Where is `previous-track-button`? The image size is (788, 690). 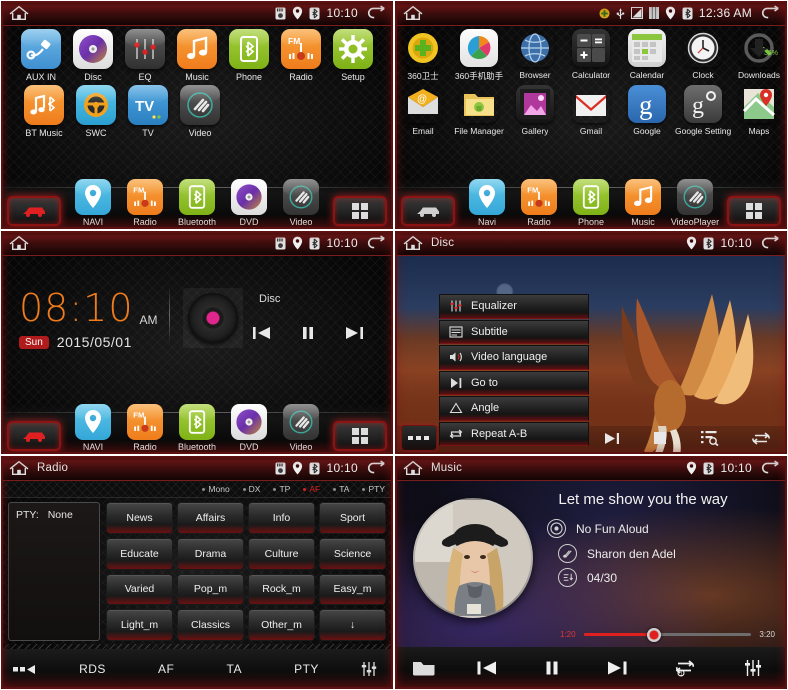
previous-track-button is located at coordinates (262, 333).